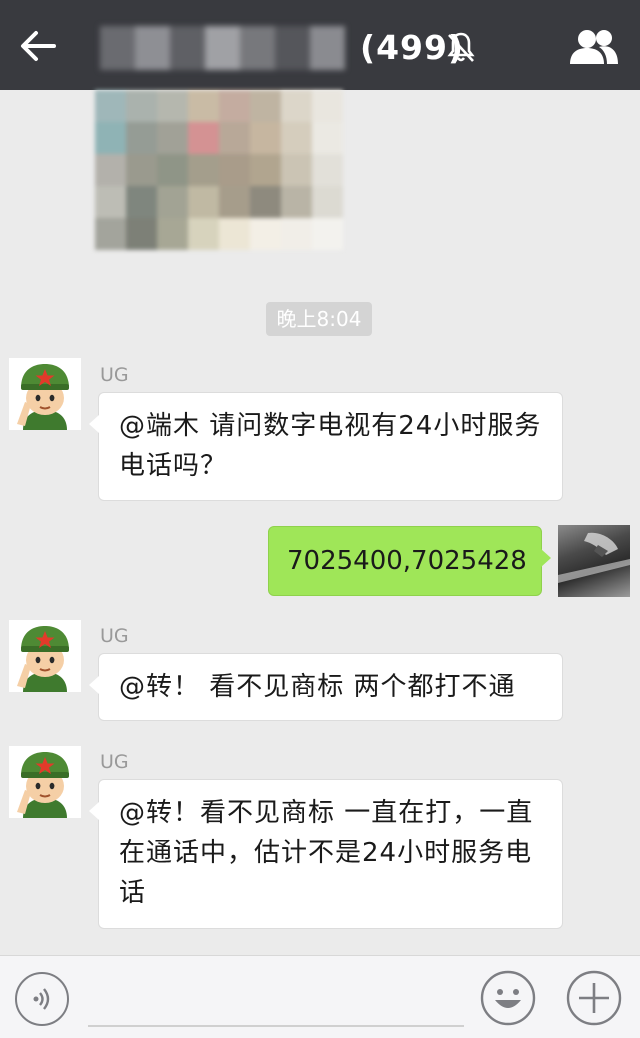 The width and height of the screenshot is (640, 1038). I want to click on message-text-line: 话, so click(133, 893).